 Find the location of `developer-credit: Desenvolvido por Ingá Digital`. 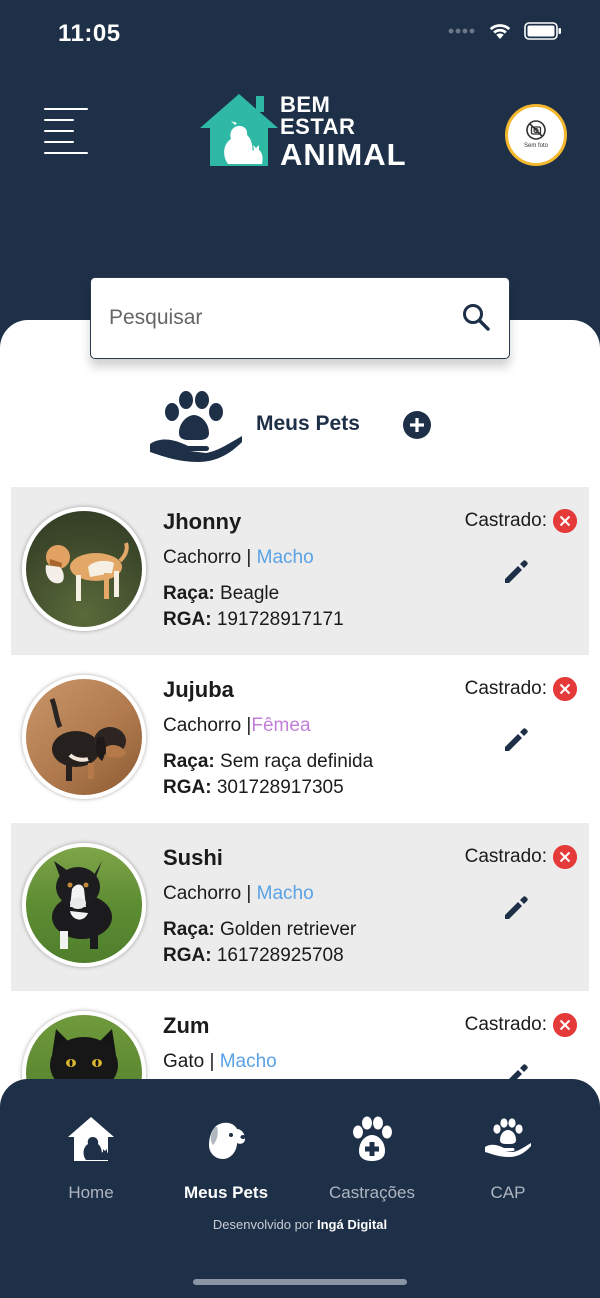

developer-credit: Desenvolvido por Ingá Digital is located at coordinates (300, 1224).